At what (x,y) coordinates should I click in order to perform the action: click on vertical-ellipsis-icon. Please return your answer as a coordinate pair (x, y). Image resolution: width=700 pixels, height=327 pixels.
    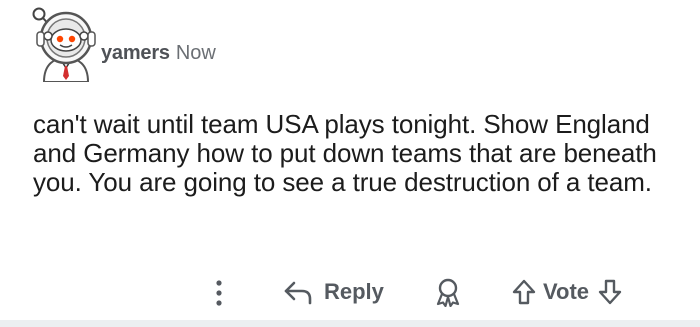
    Looking at the image, I should click on (219, 293).